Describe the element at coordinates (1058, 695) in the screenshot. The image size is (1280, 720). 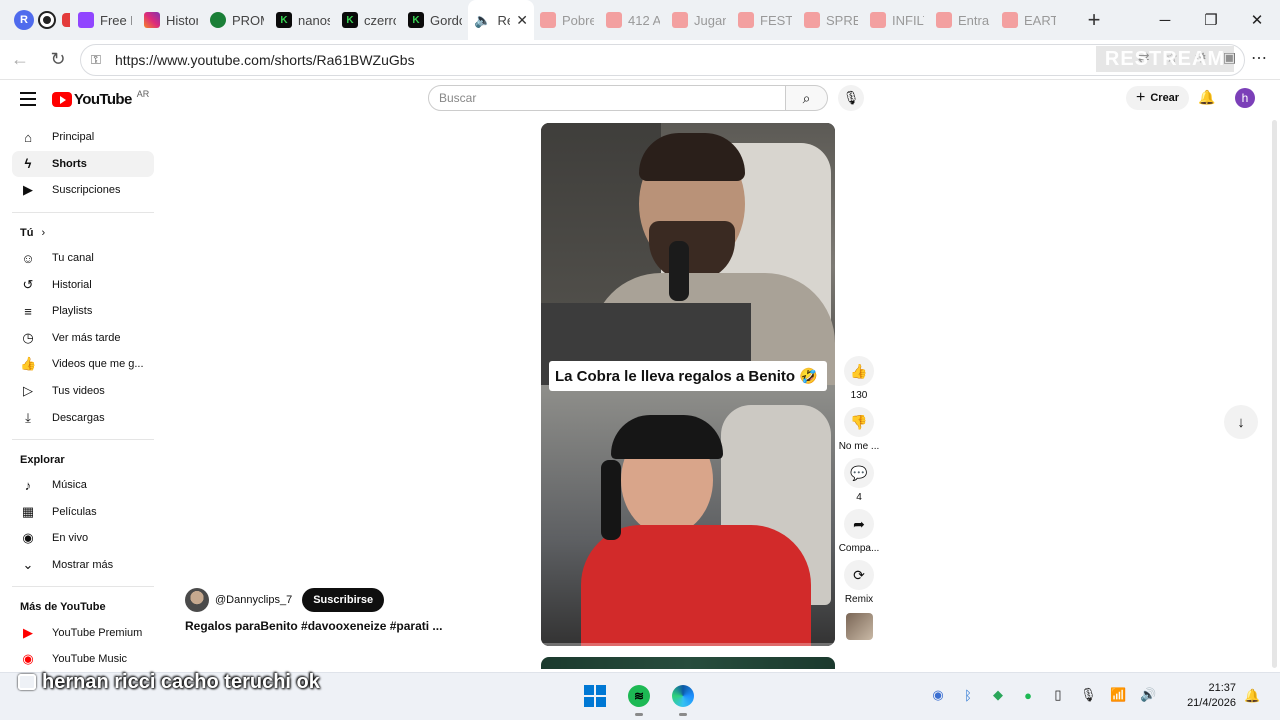
I see `usb-device-icon: ▯` at that location.